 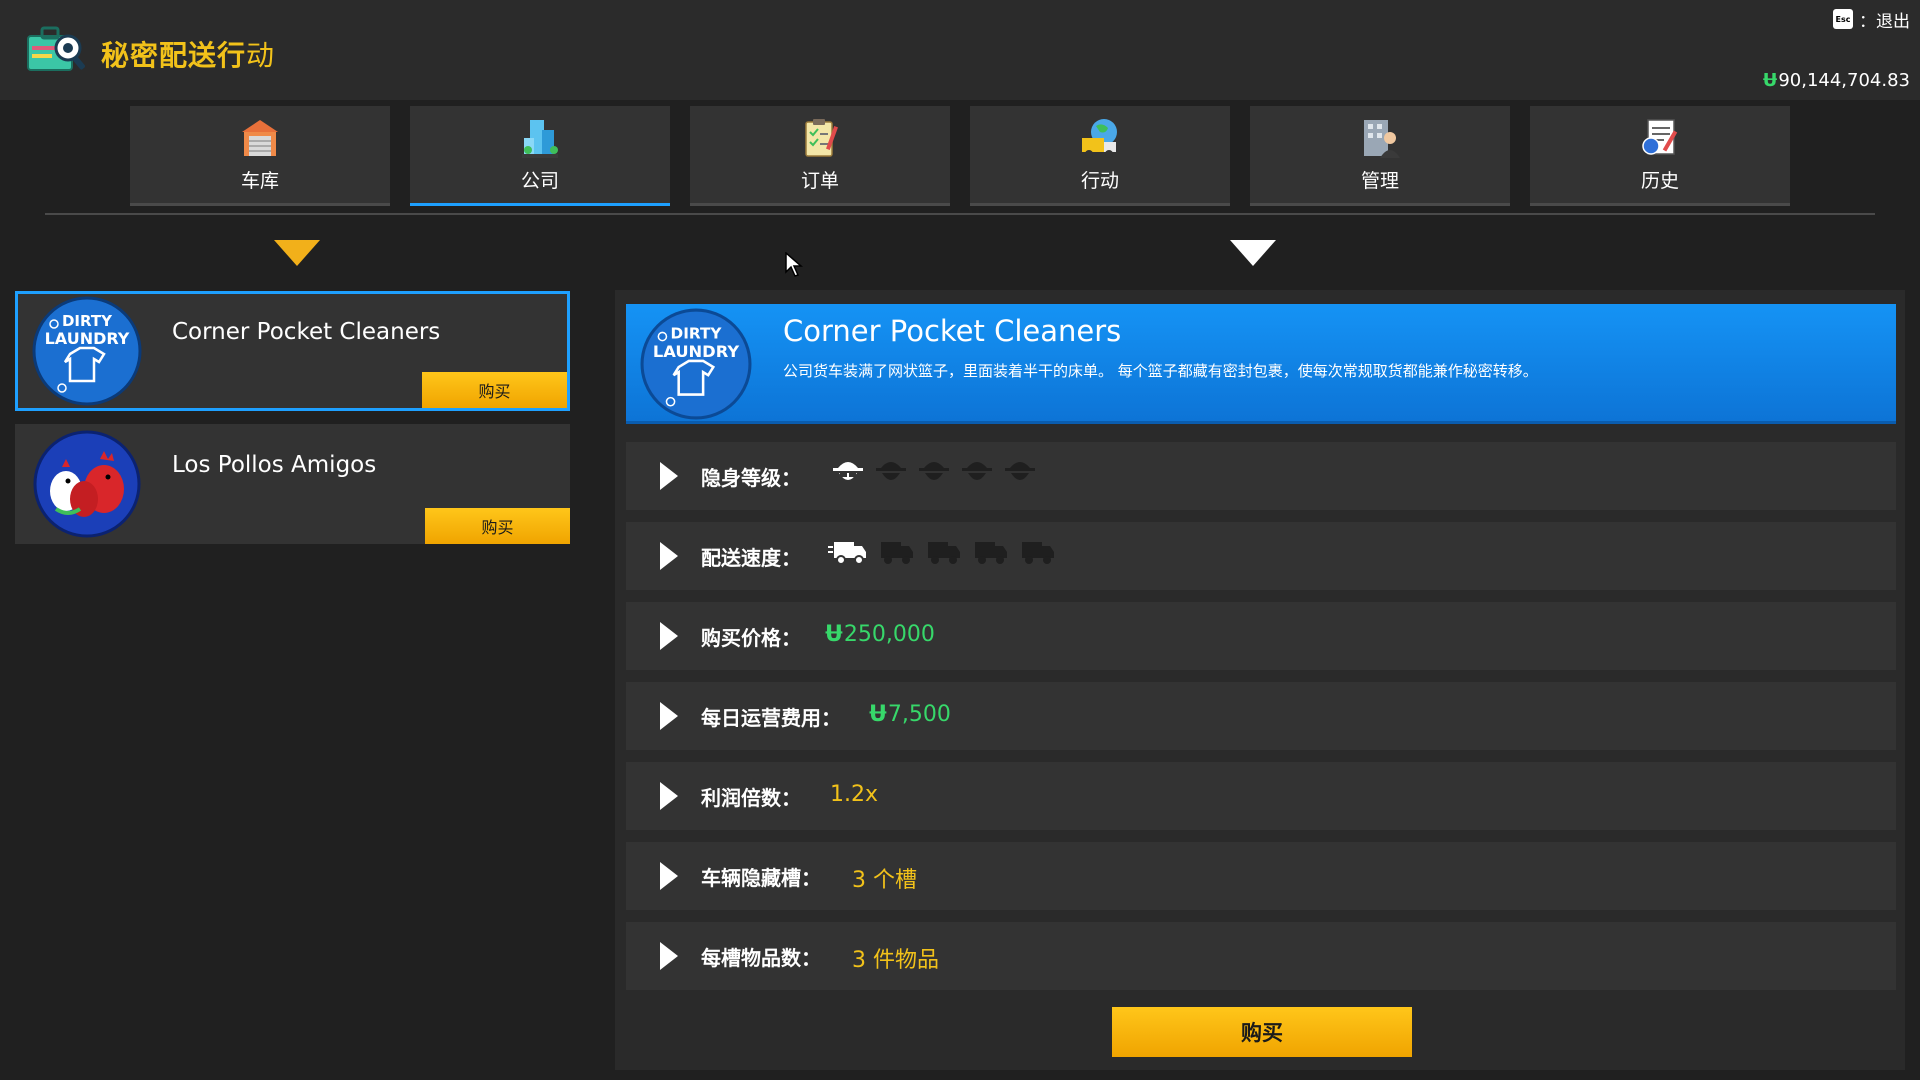 I want to click on mouse-cursor-icon, so click(x=794, y=264).